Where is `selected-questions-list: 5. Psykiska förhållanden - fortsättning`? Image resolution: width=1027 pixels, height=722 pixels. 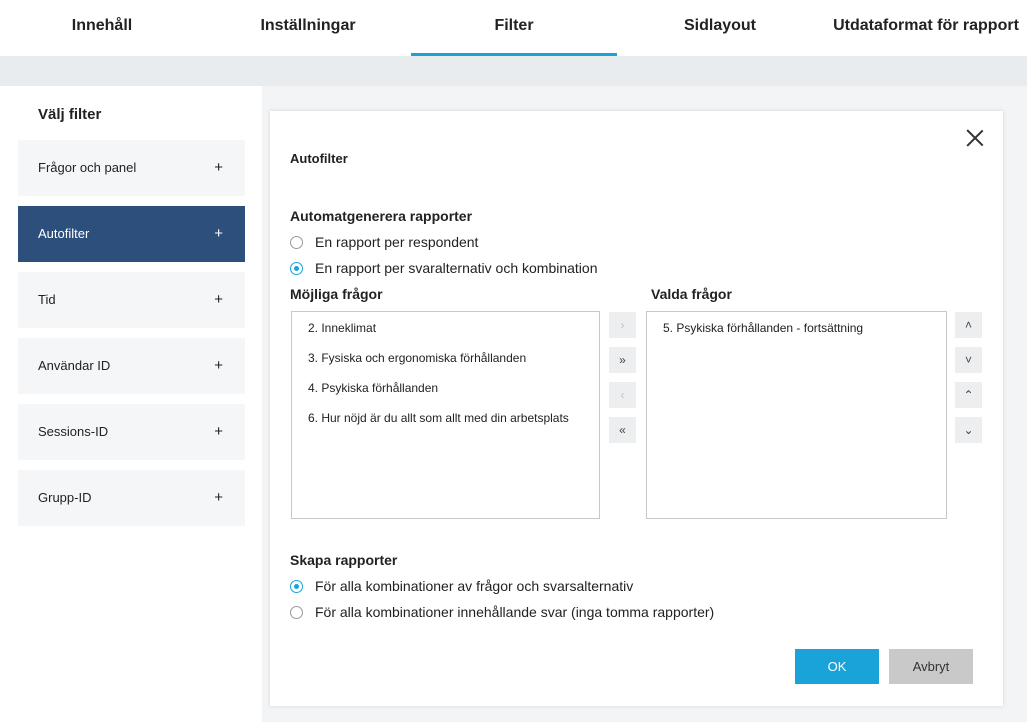
selected-questions-list: 5. Psykiska förhållanden - fortsättning is located at coordinates (796, 415).